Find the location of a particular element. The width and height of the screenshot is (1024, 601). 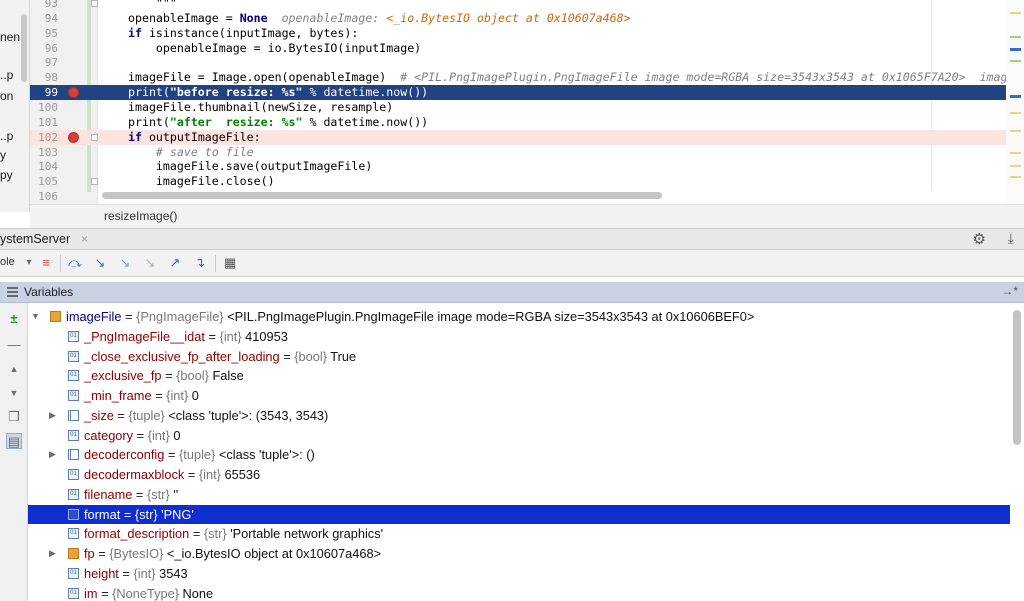

code-line: 103 # save to file is located at coordinates (527, 152).